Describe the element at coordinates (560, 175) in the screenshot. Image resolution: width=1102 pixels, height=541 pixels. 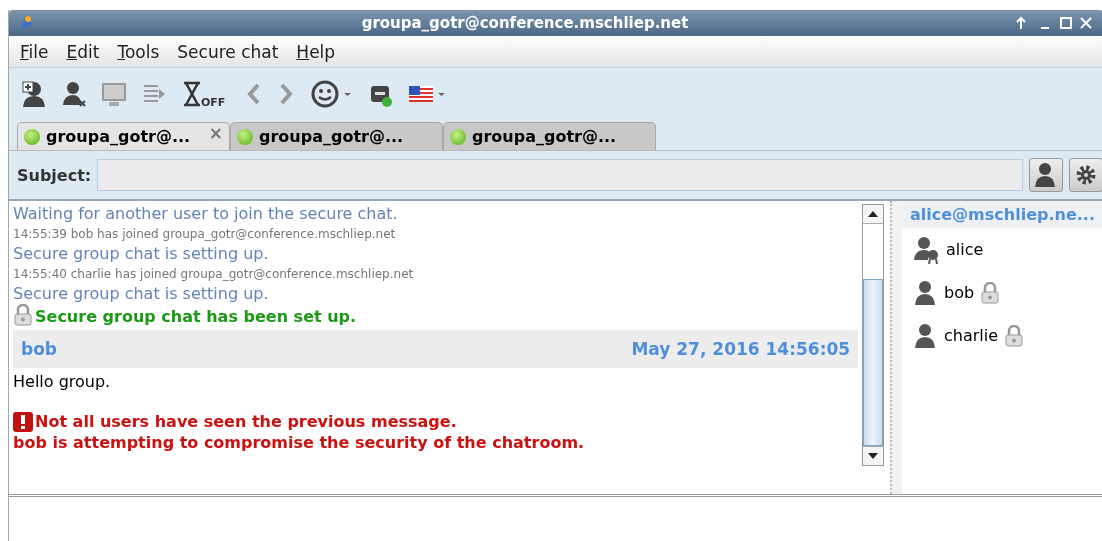
I see `subject-field` at that location.